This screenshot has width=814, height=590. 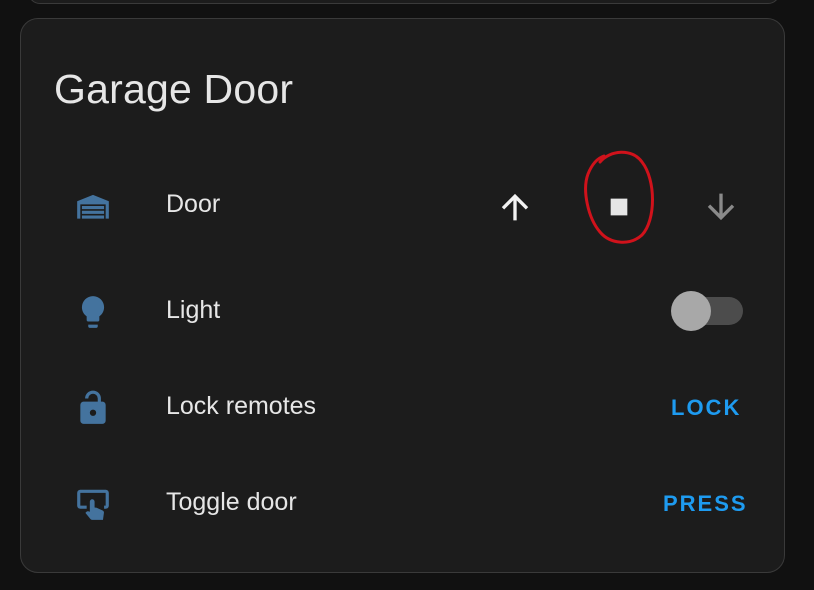 I want to click on entity-row-lock-remotes: Lock remotes LOCK, so click(x=402, y=407).